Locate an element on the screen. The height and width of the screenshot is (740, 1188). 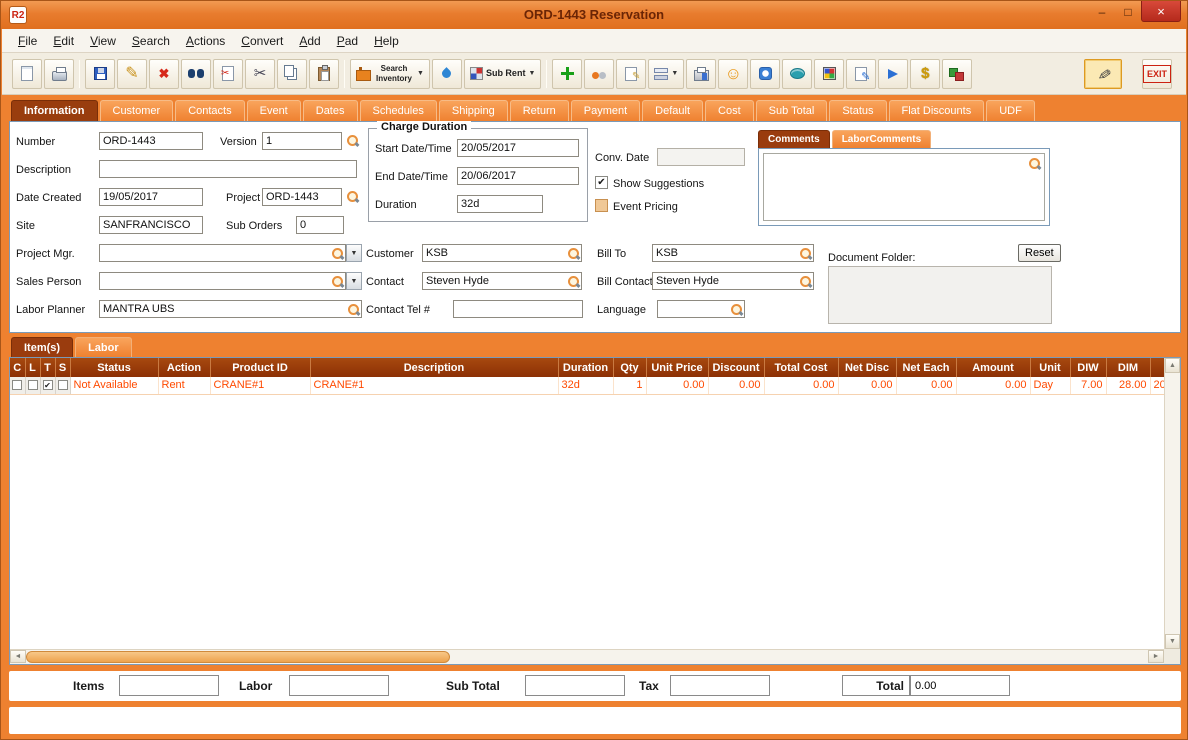
labor-planner-lookup-icon is located at coordinates (353, 309).